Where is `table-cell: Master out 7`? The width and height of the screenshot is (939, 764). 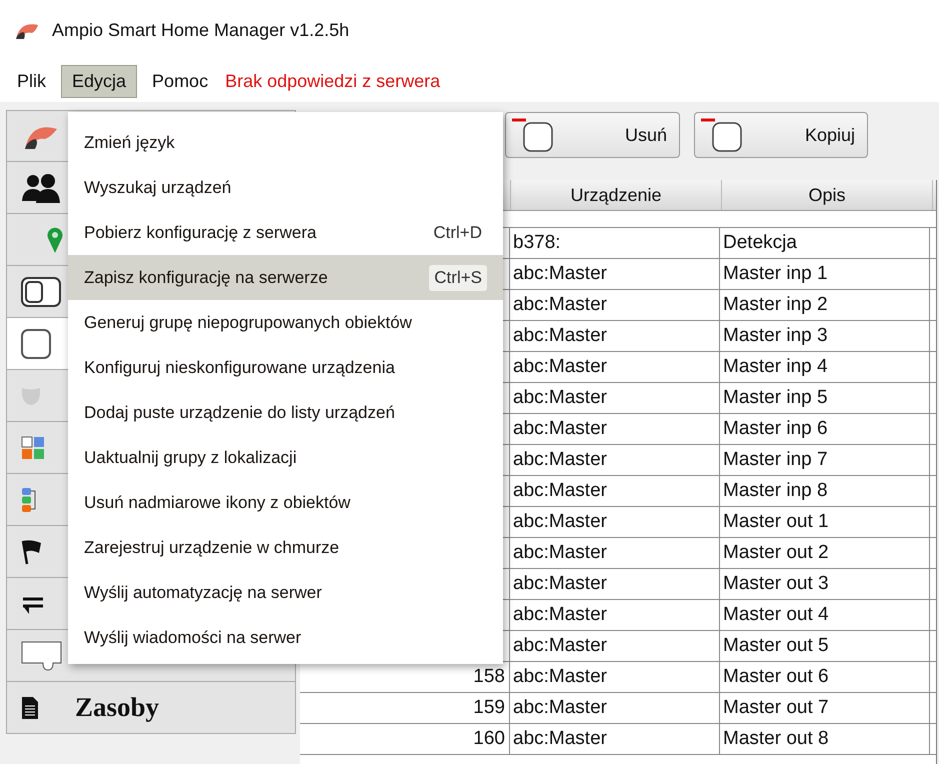 table-cell: Master out 7 is located at coordinates (825, 708).